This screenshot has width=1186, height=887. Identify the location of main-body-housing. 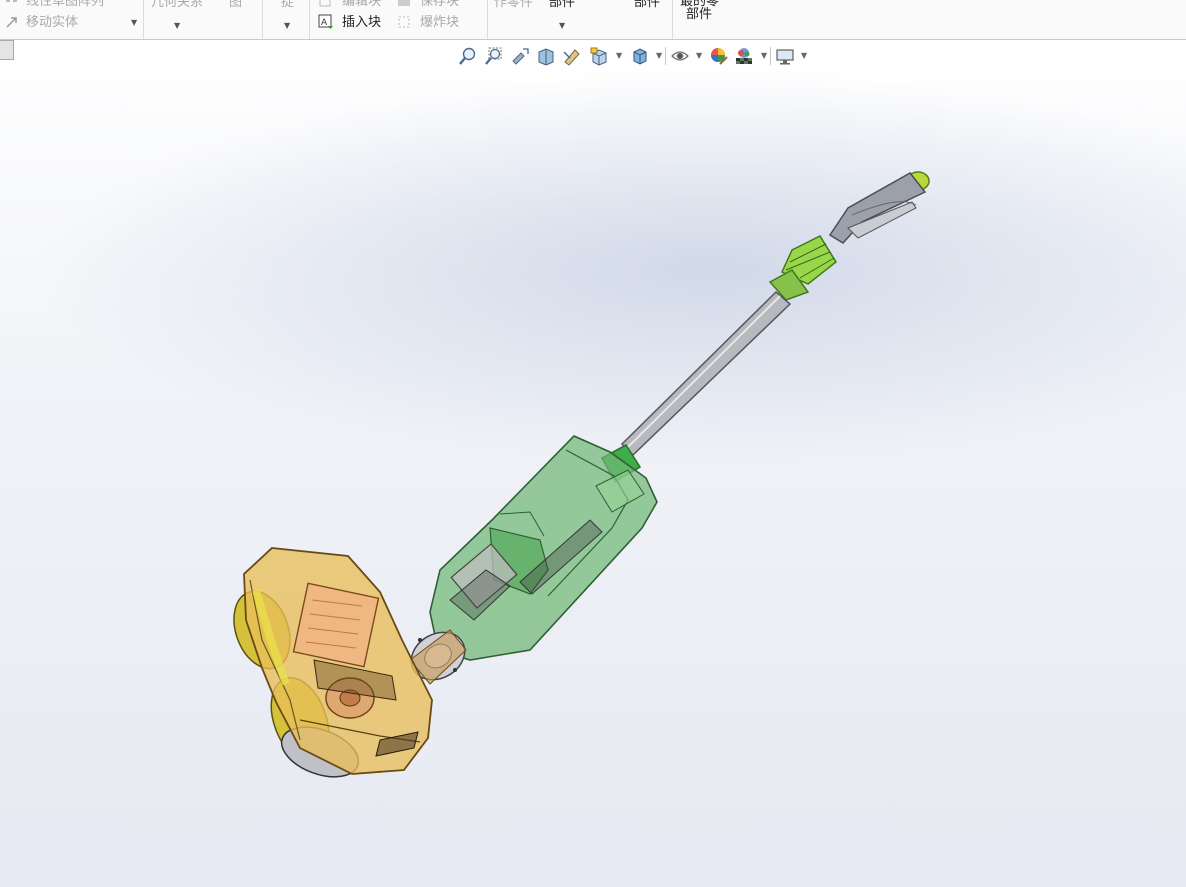
(543, 548).